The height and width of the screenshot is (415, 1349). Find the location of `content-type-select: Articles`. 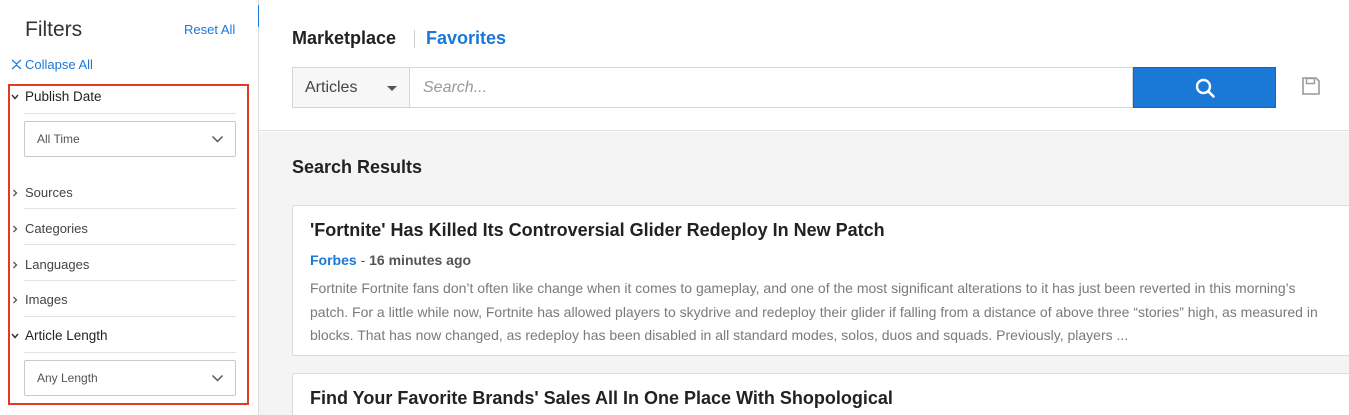

content-type-select: Articles is located at coordinates (350, 87).